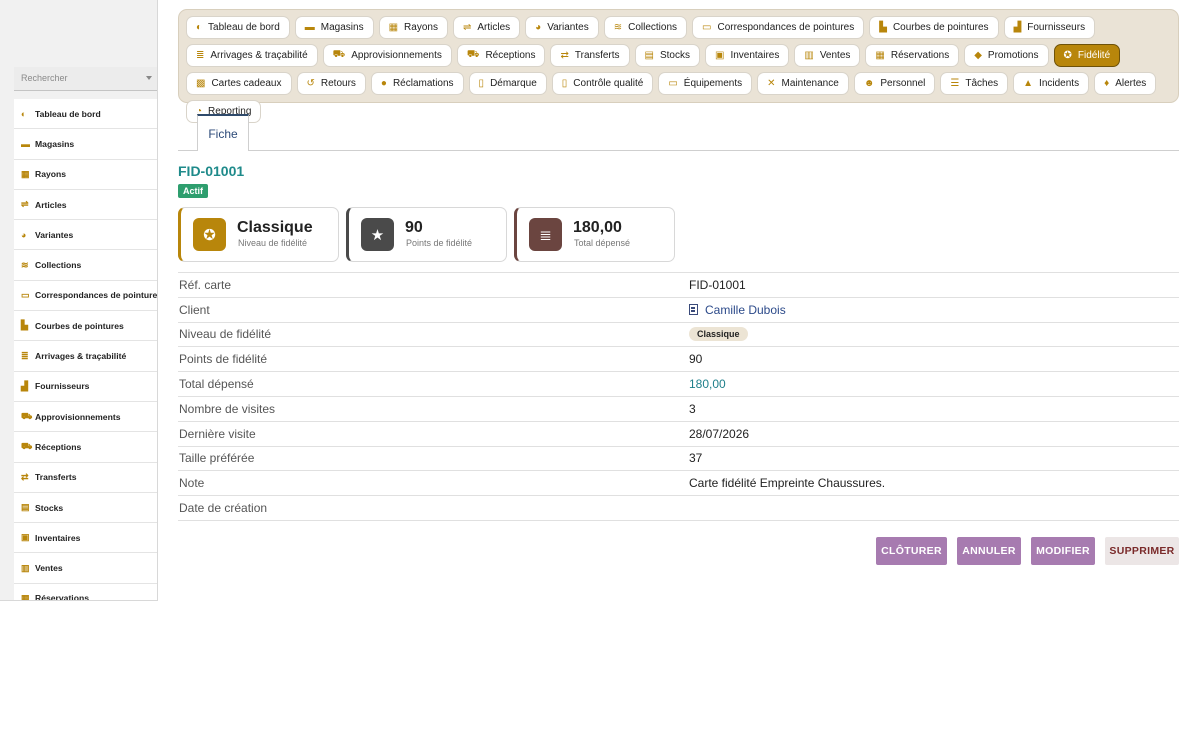 Image resolution: width=1200 pixels, height=743 pixels. Describe the element at coordinates (85, 296) in the screenshot. I see `sidebar-item: ▭ Correspondances de pointures` at that location.